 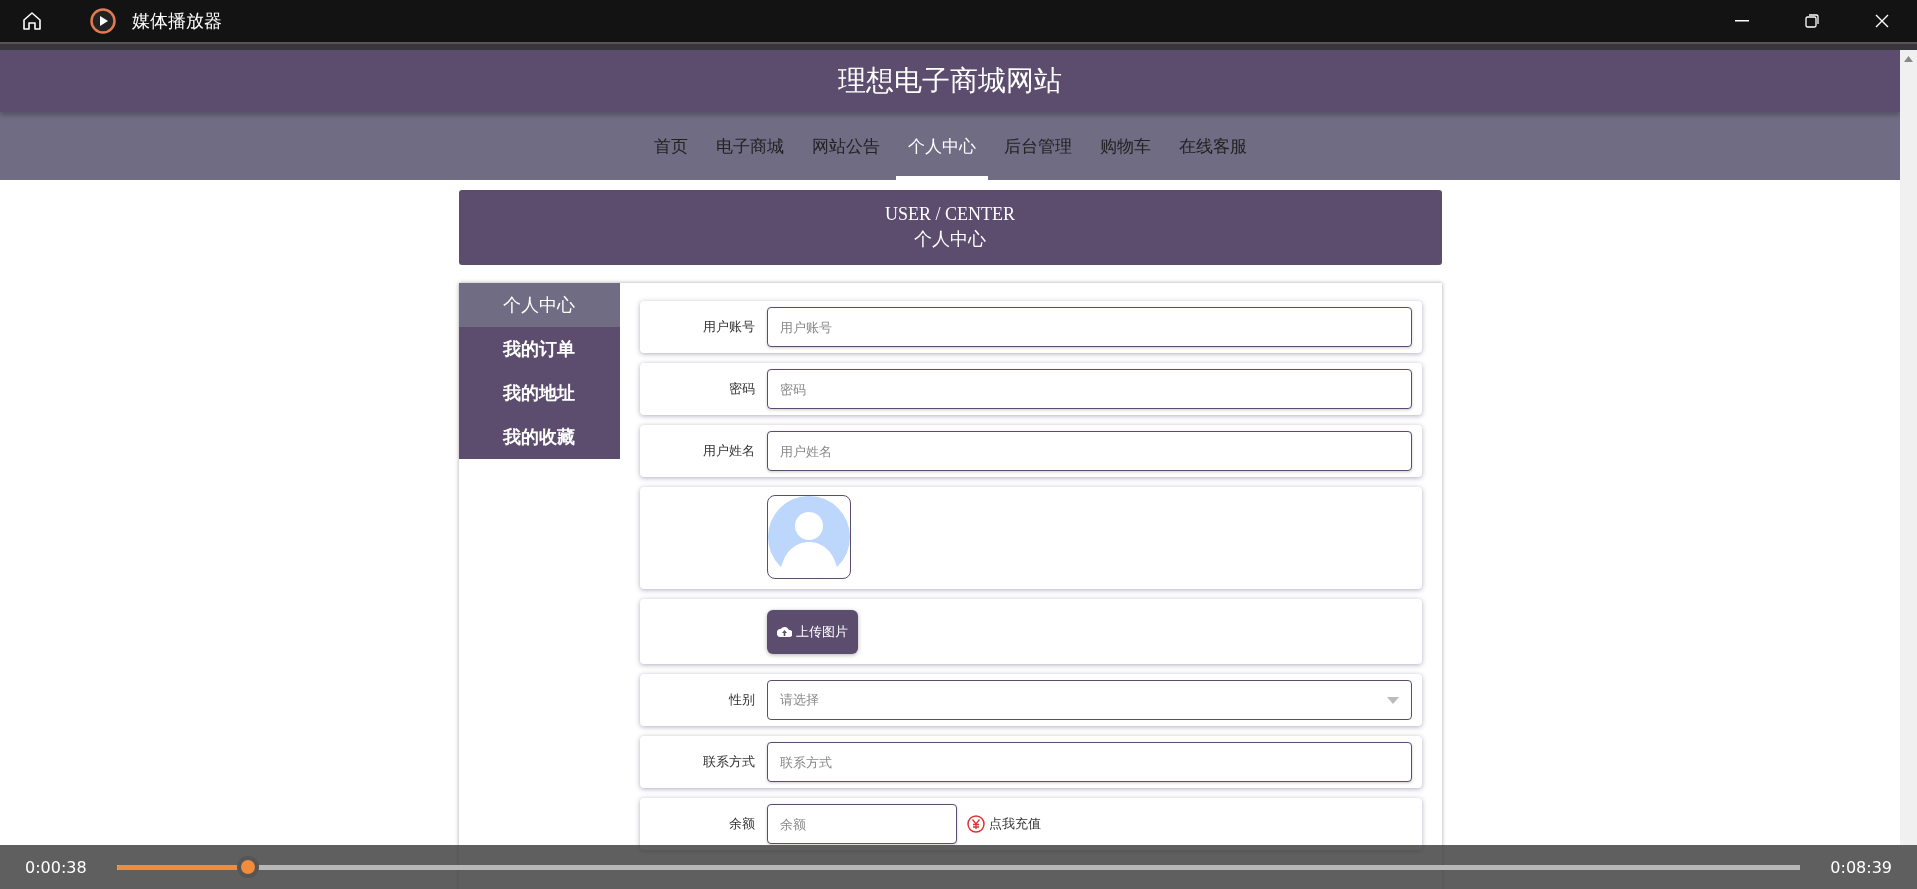 I want to click on minimize-icon, so click(x=1742, y=21).